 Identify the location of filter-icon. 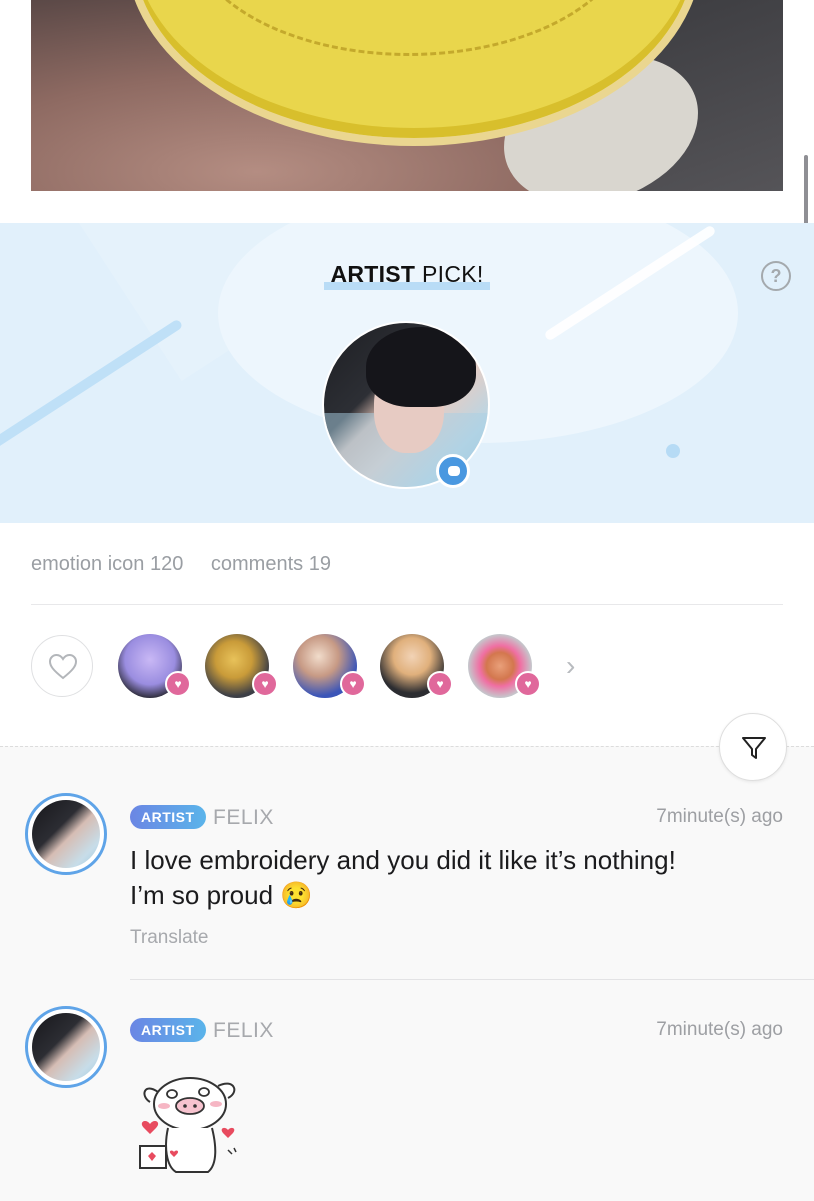
(754, 748).